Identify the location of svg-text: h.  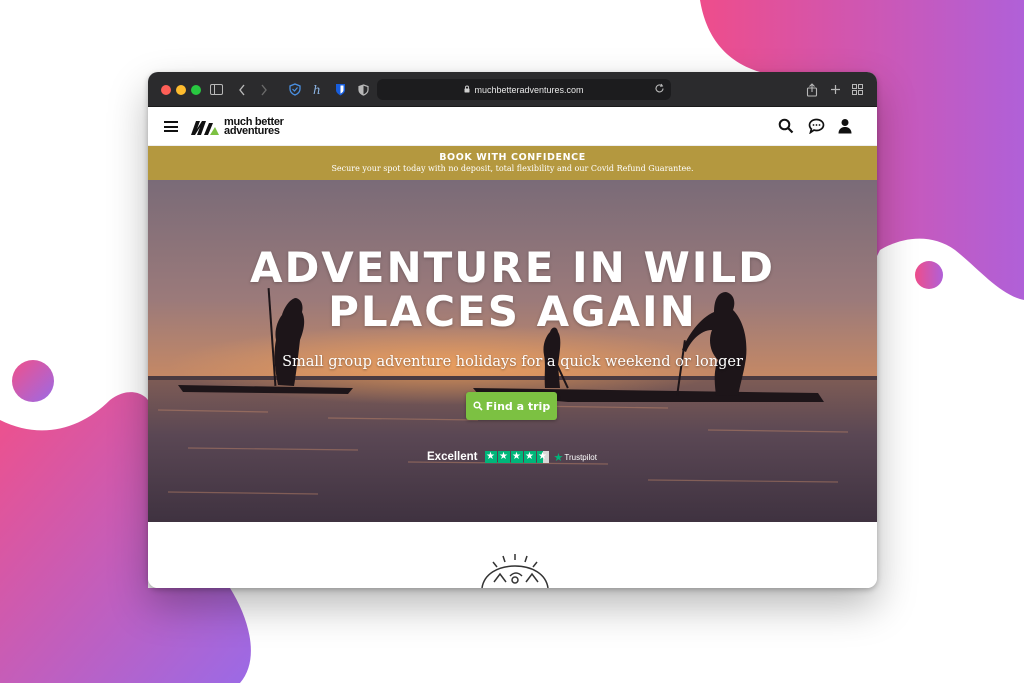
(317, 89).